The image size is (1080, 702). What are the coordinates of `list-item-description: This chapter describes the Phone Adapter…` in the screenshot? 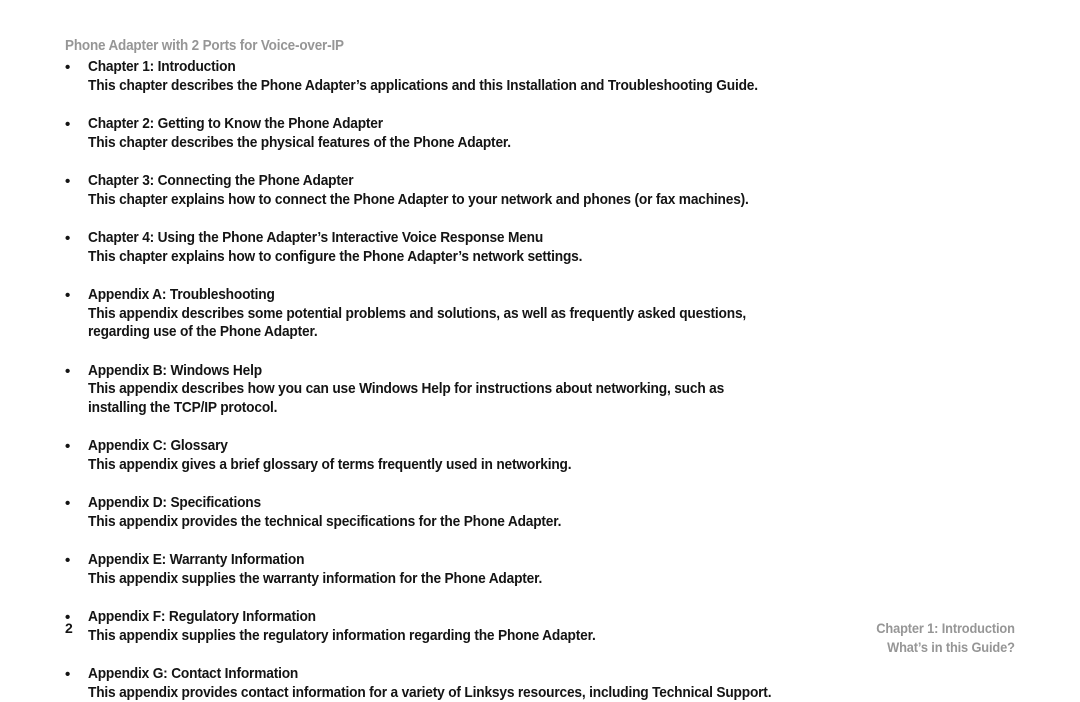 It's located at (435, 86).